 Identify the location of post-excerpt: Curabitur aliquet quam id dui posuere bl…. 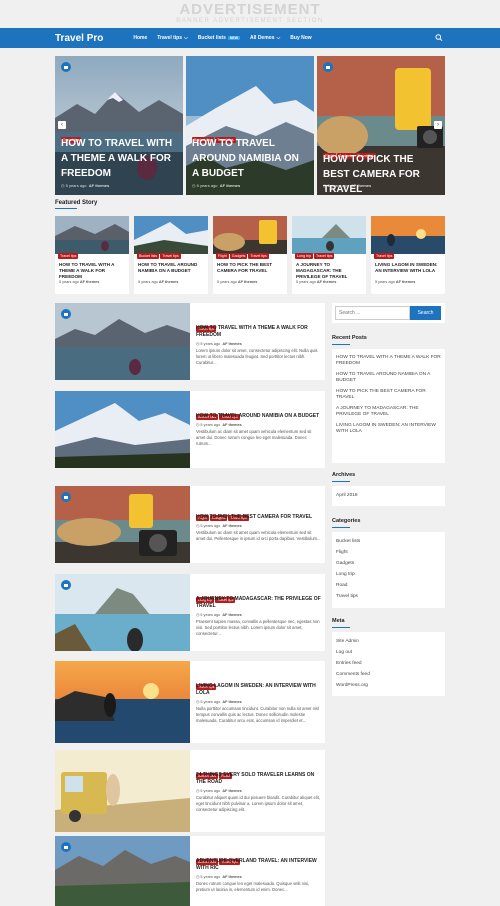
(258, 803).